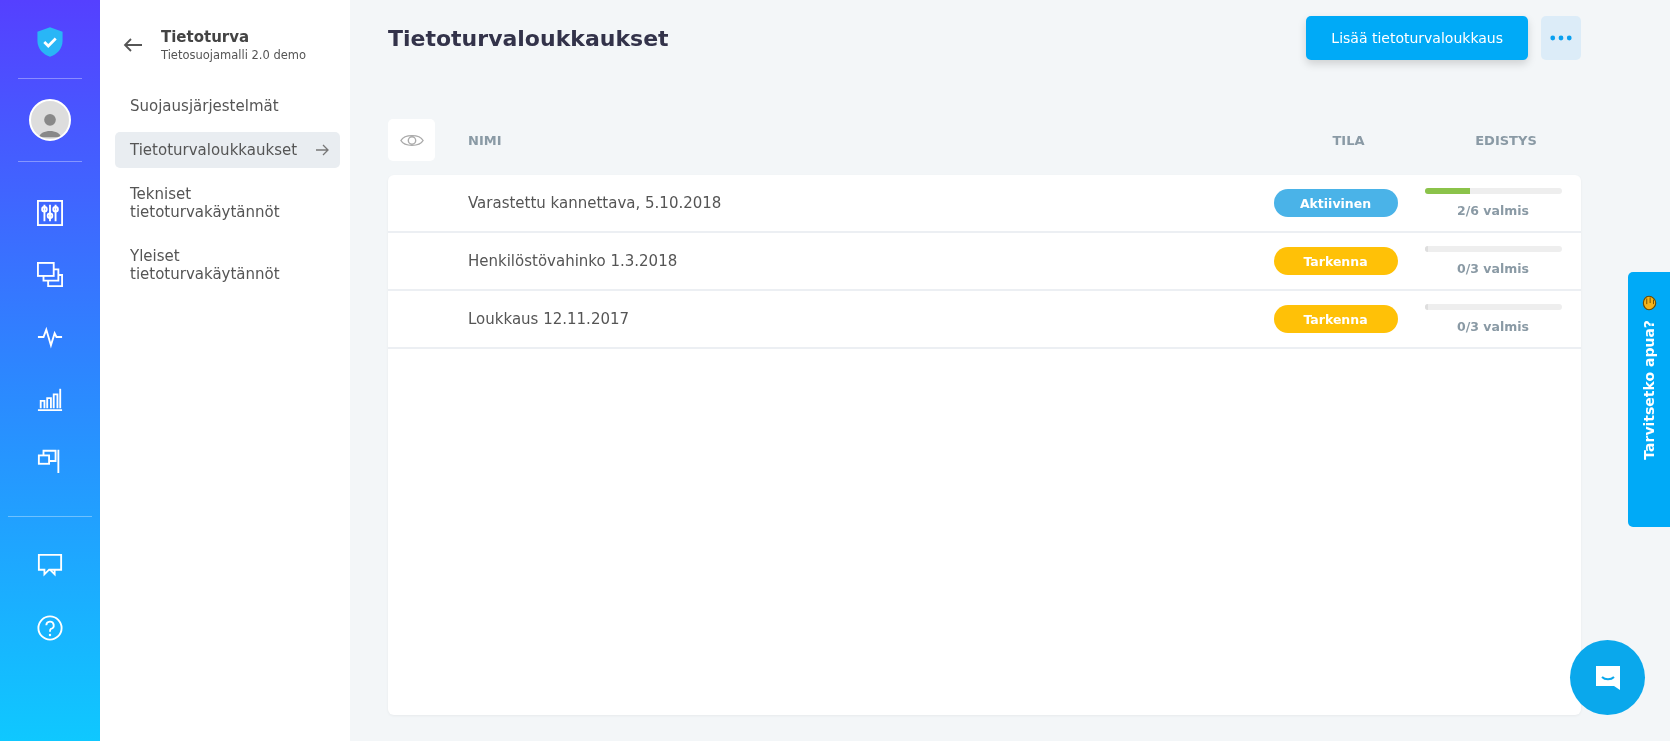 The width and height of the screenshot is (1670, 741). What do you see at coordinates (1348, 140) in the screenshot?
I see `column-header: TILA` at bounding box center [1348, 140].